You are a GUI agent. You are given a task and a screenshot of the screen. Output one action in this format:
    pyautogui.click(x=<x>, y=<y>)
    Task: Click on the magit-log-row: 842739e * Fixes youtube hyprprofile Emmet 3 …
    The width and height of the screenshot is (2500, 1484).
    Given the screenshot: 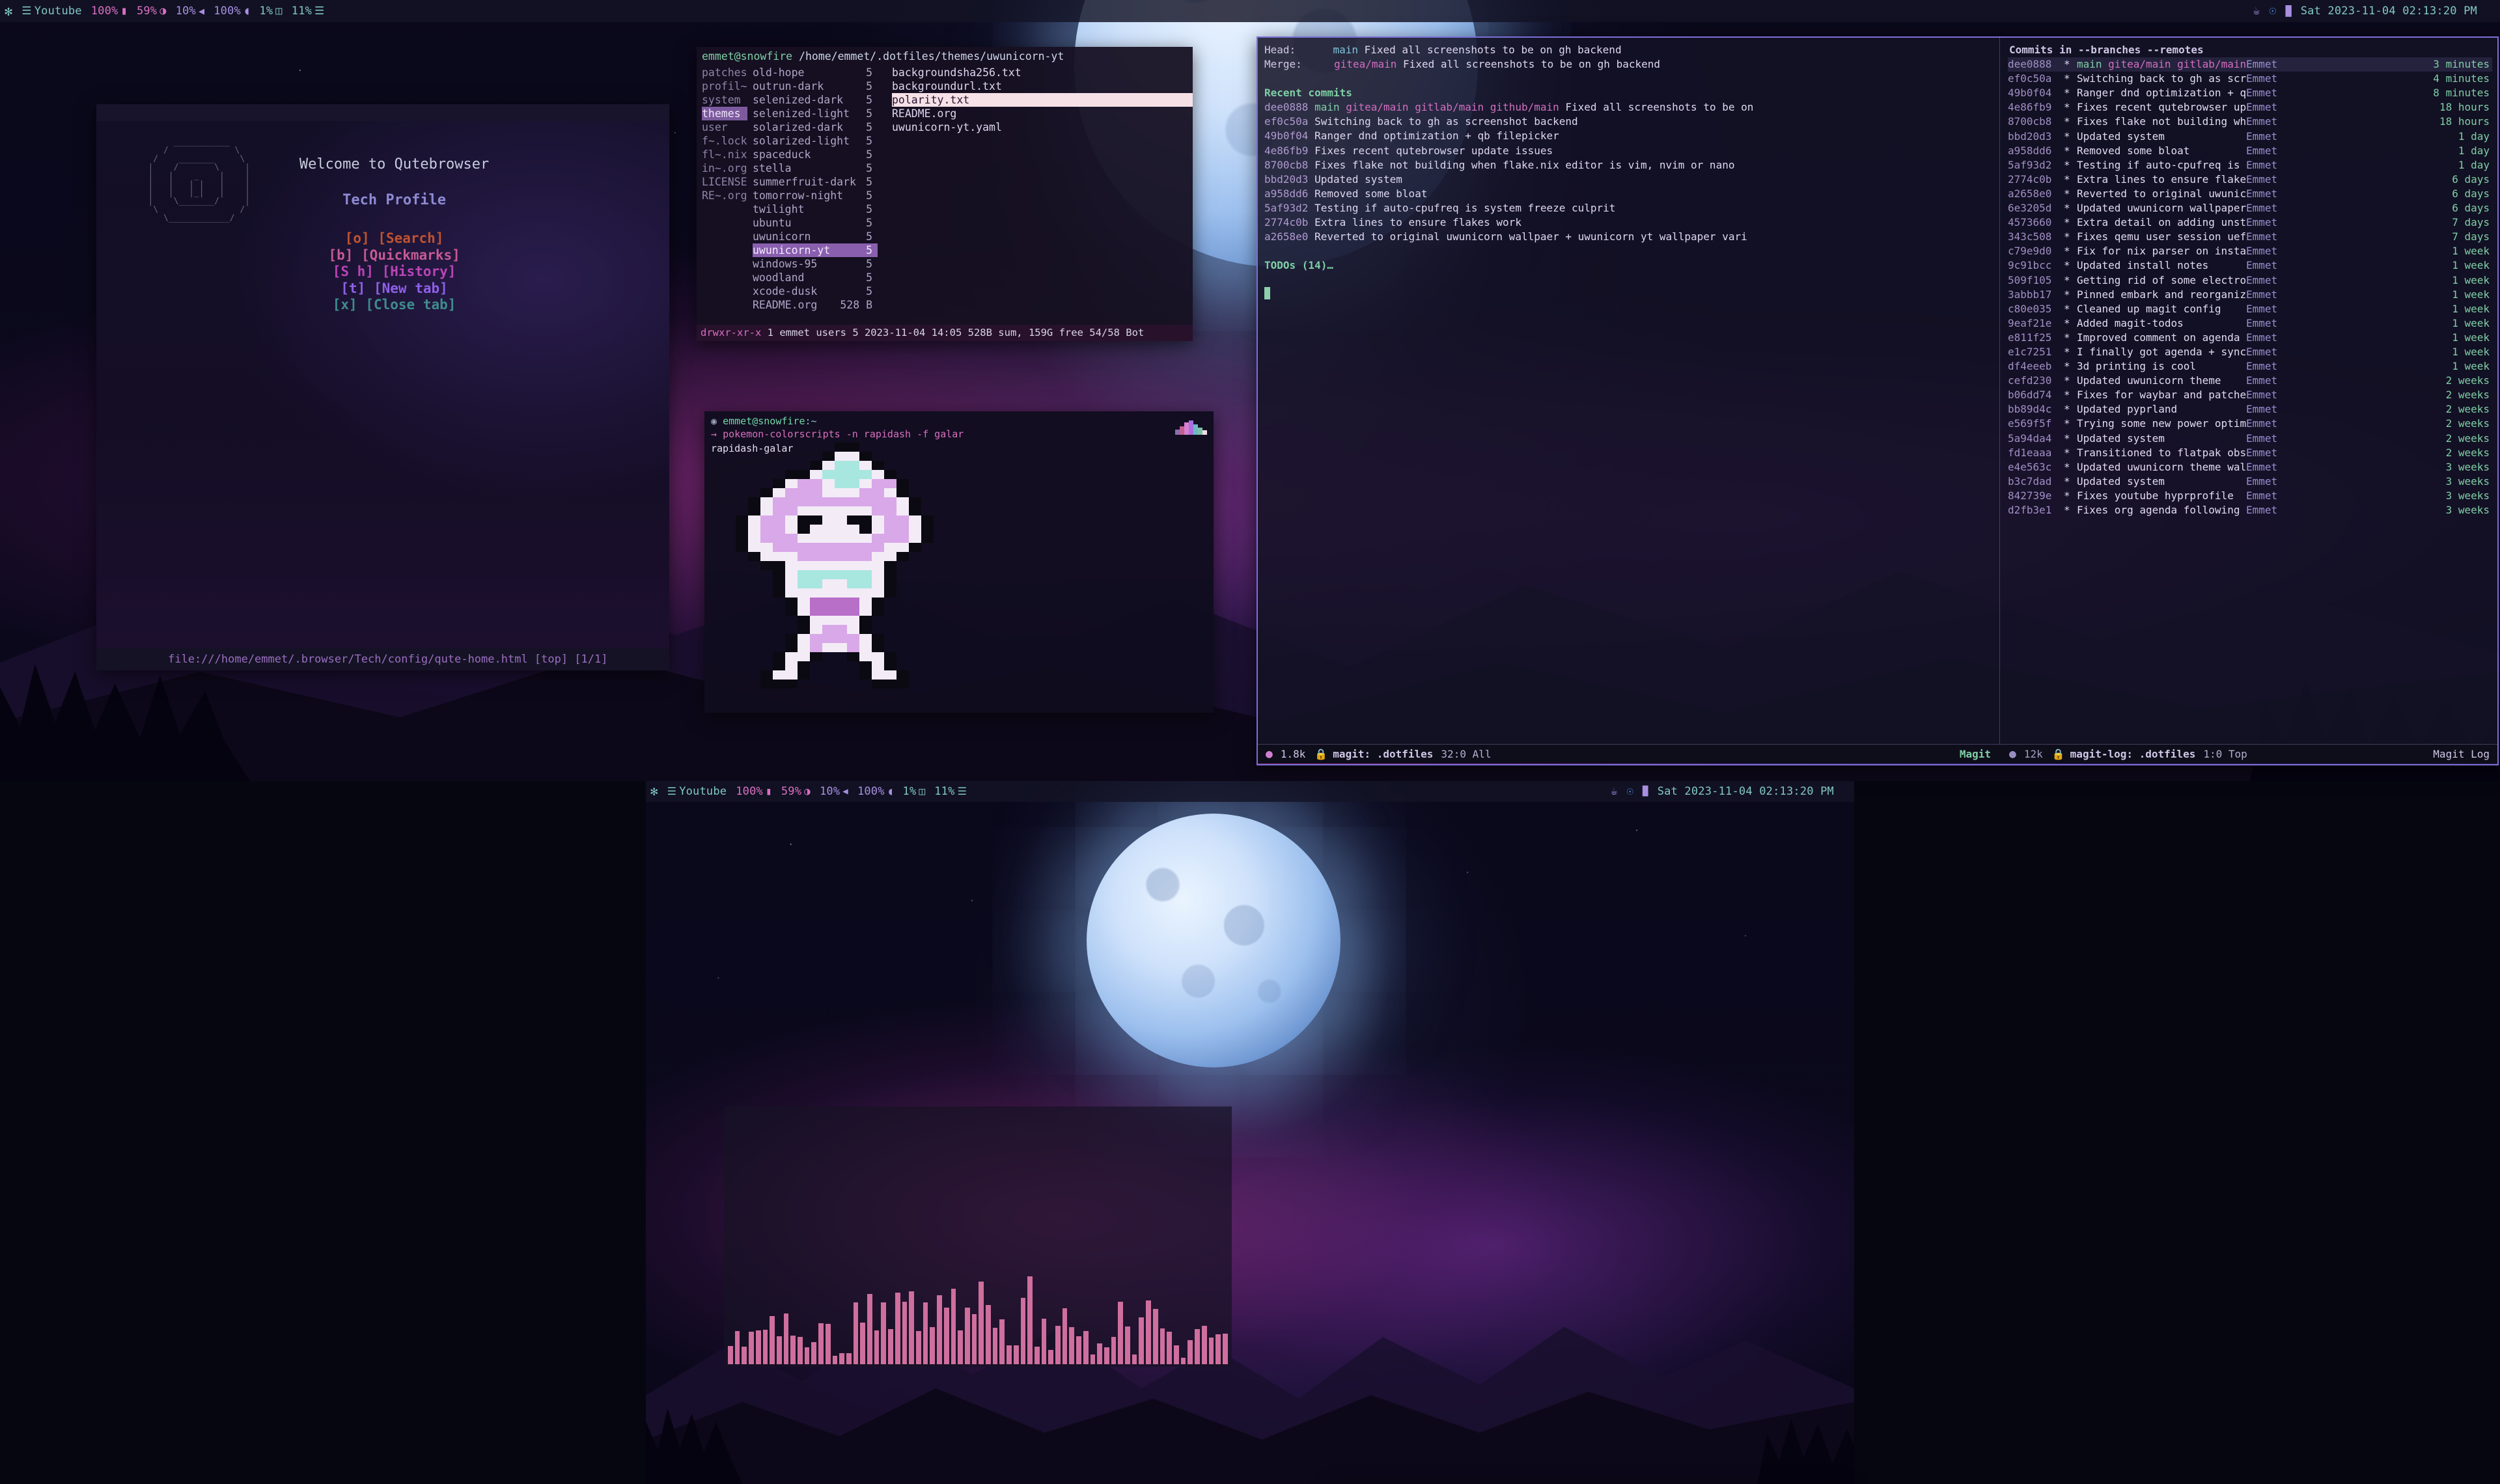 What is the action you would take?
    pyautogui.click(x=2250, y=496)
    